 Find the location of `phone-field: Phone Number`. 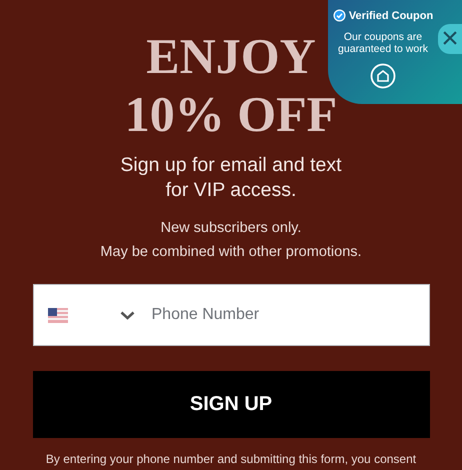

phone-field: Phone Number is located at coordinates (231, 315).